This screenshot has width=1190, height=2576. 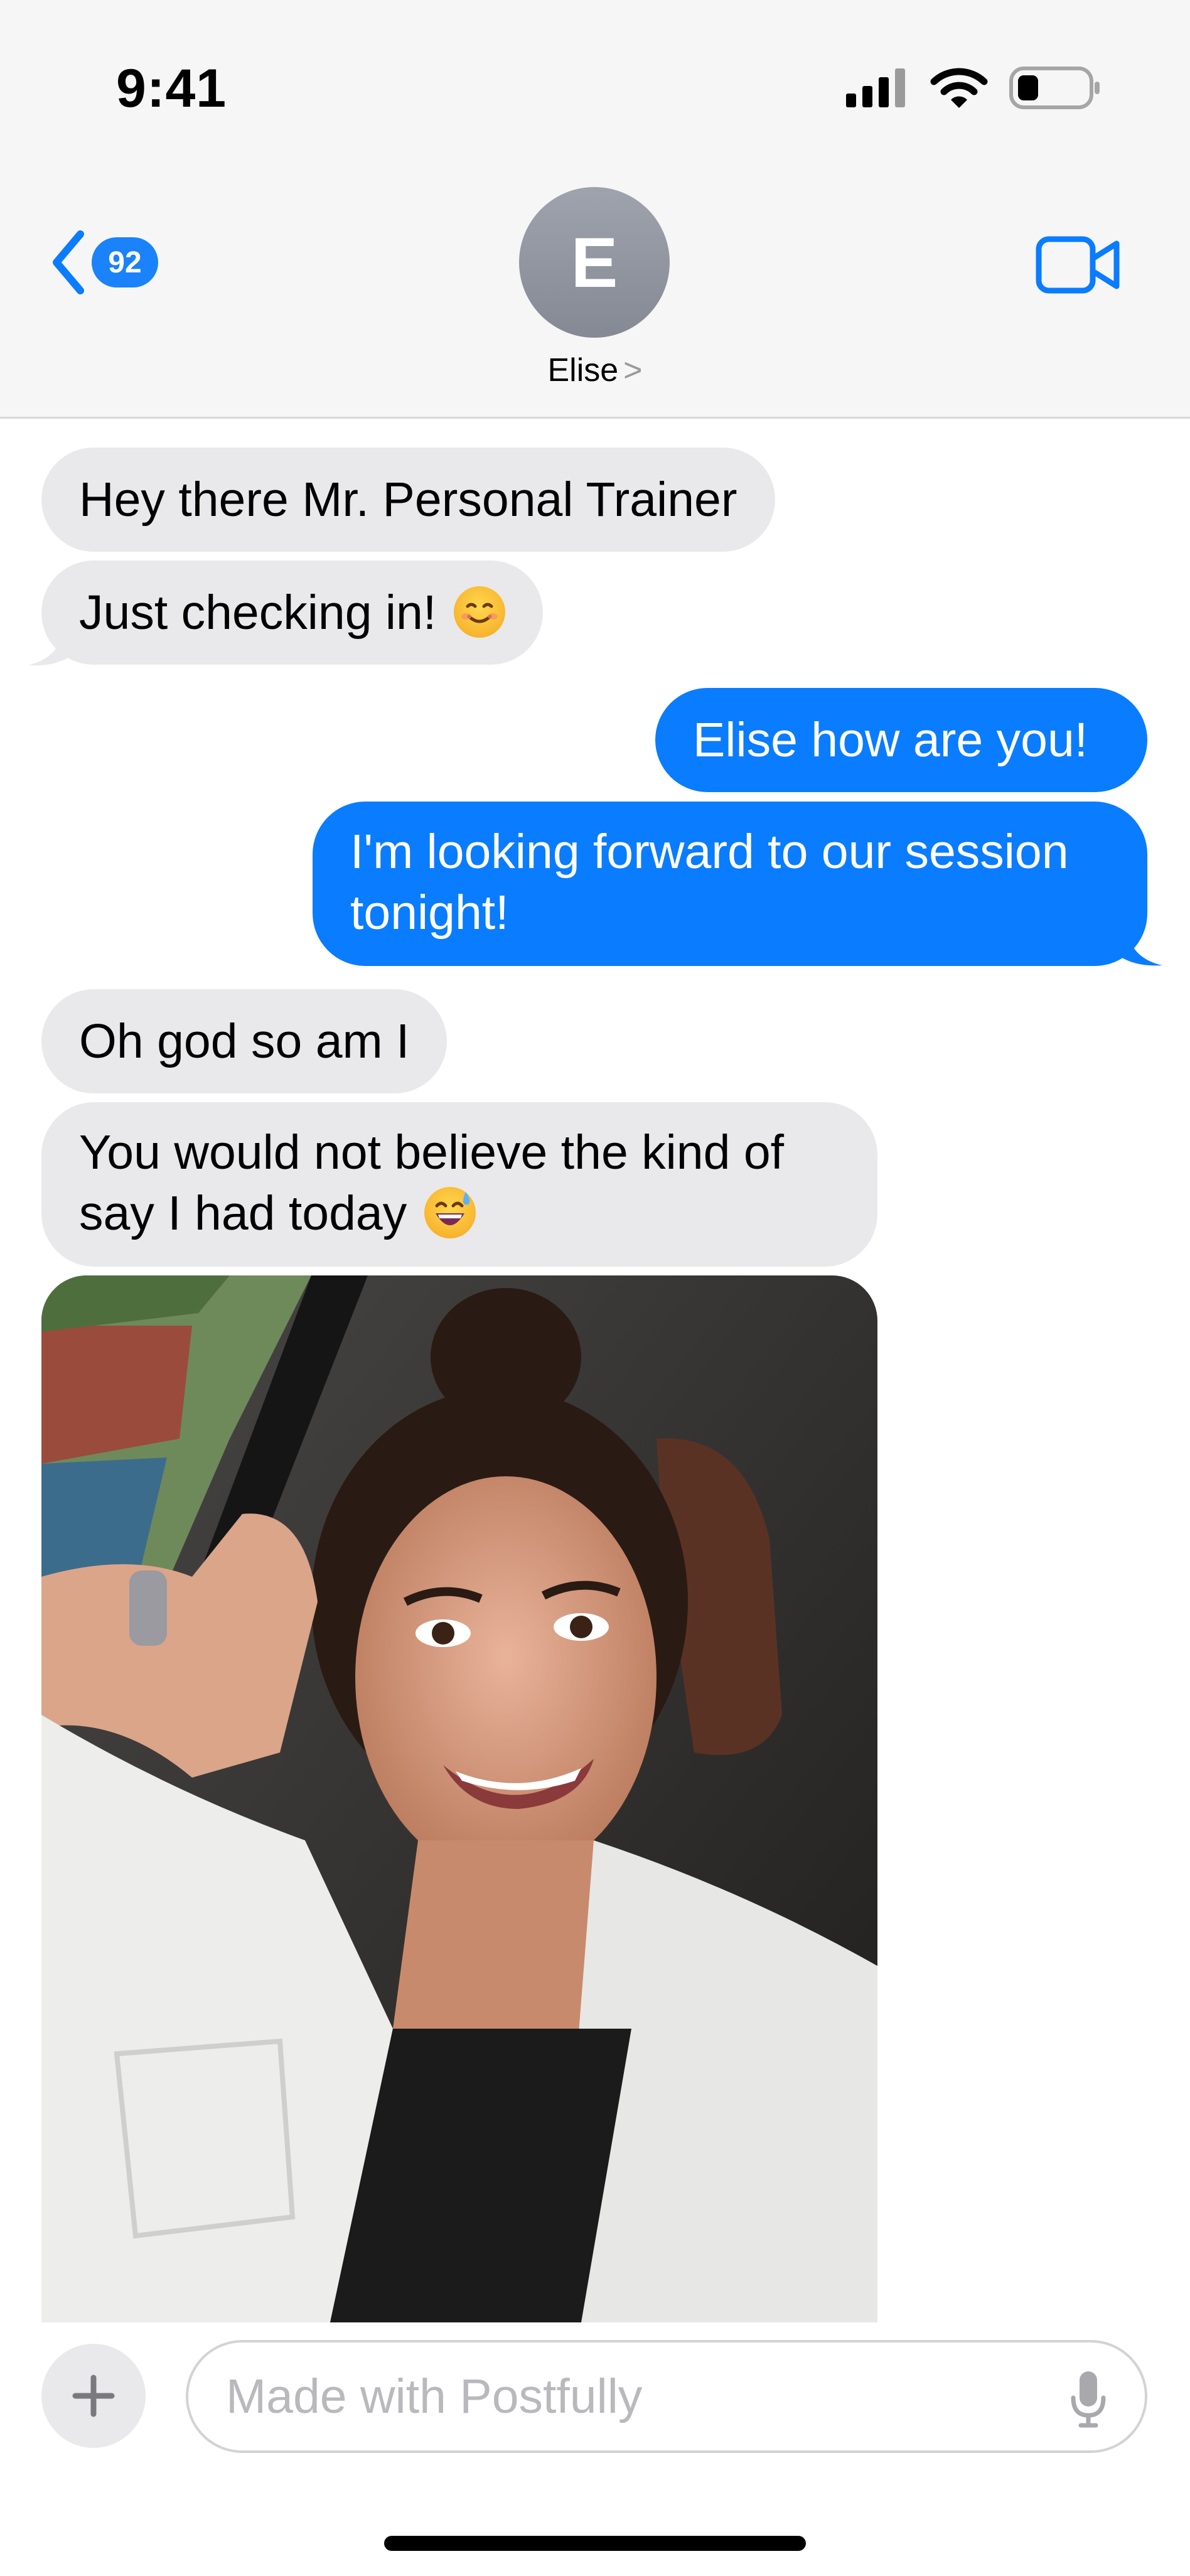 I want to click on microphone-icon, so click(x=1088, y=2399).